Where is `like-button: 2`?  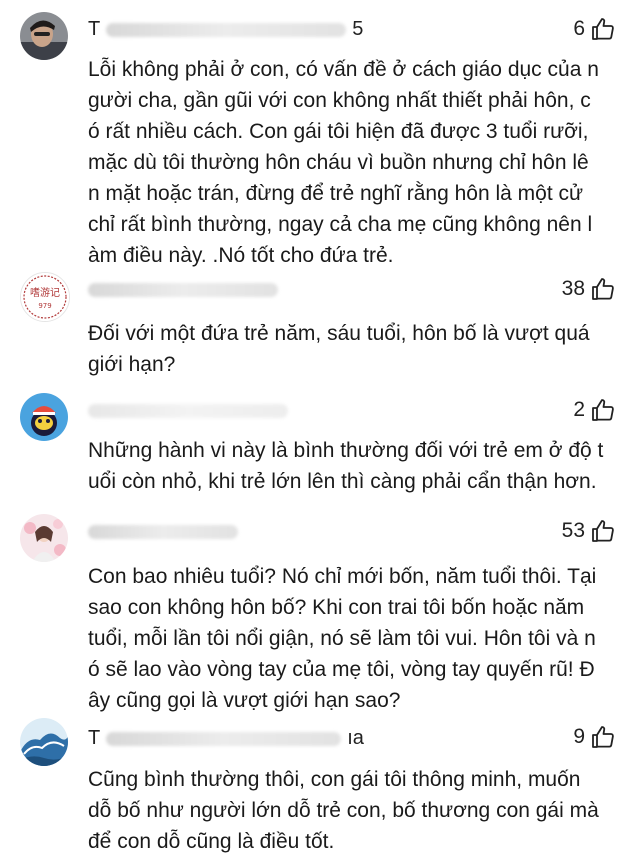 like-button: 2 is located at coordinates (594, 410).